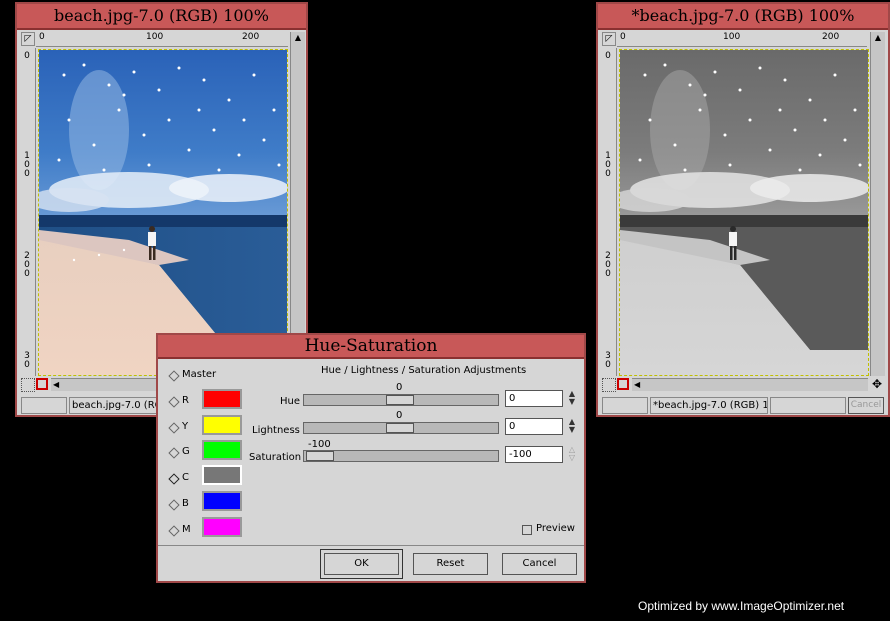  I want to click on preview-label: Preview, so click(555, 528).